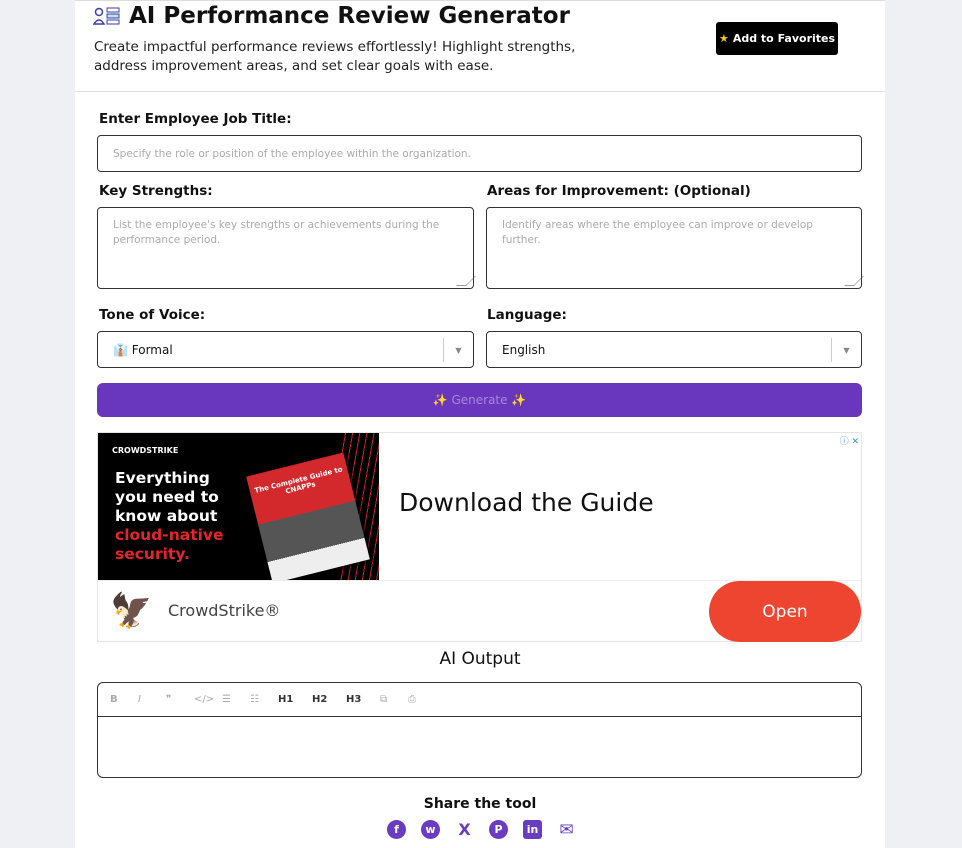 The width and height of the screenshot is (962, 848). Describe the element at coordinates (396, 829) in the screenshot. I see `facebook-icon: f` at that location.